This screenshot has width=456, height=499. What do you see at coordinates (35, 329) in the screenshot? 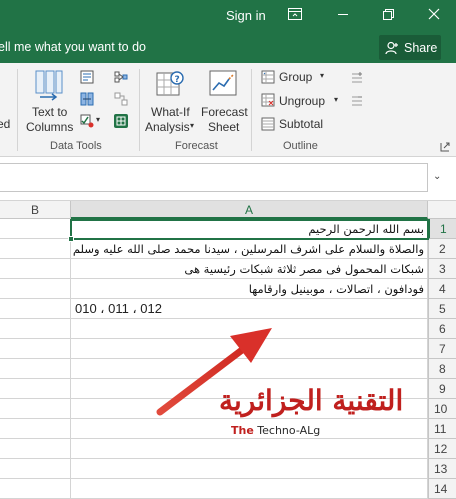
I see `cell-b6` at bounding box center [35, 329].